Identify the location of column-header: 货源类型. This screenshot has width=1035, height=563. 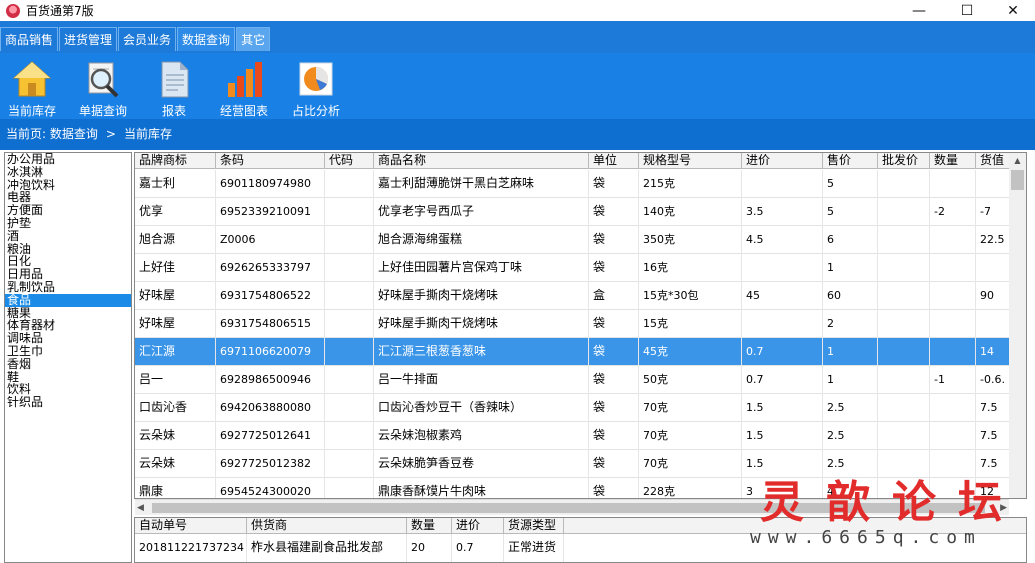
(534, 526).